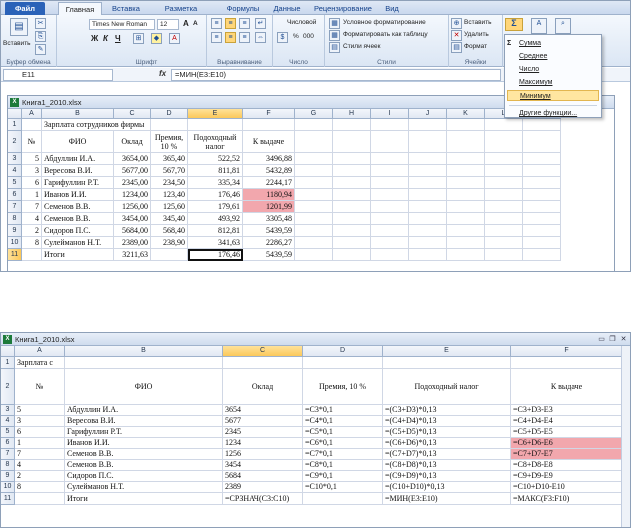  What do you see at coordinates (352, 114) in the screenshot?
I see `column-header: H` at bounding box center [352, 114].